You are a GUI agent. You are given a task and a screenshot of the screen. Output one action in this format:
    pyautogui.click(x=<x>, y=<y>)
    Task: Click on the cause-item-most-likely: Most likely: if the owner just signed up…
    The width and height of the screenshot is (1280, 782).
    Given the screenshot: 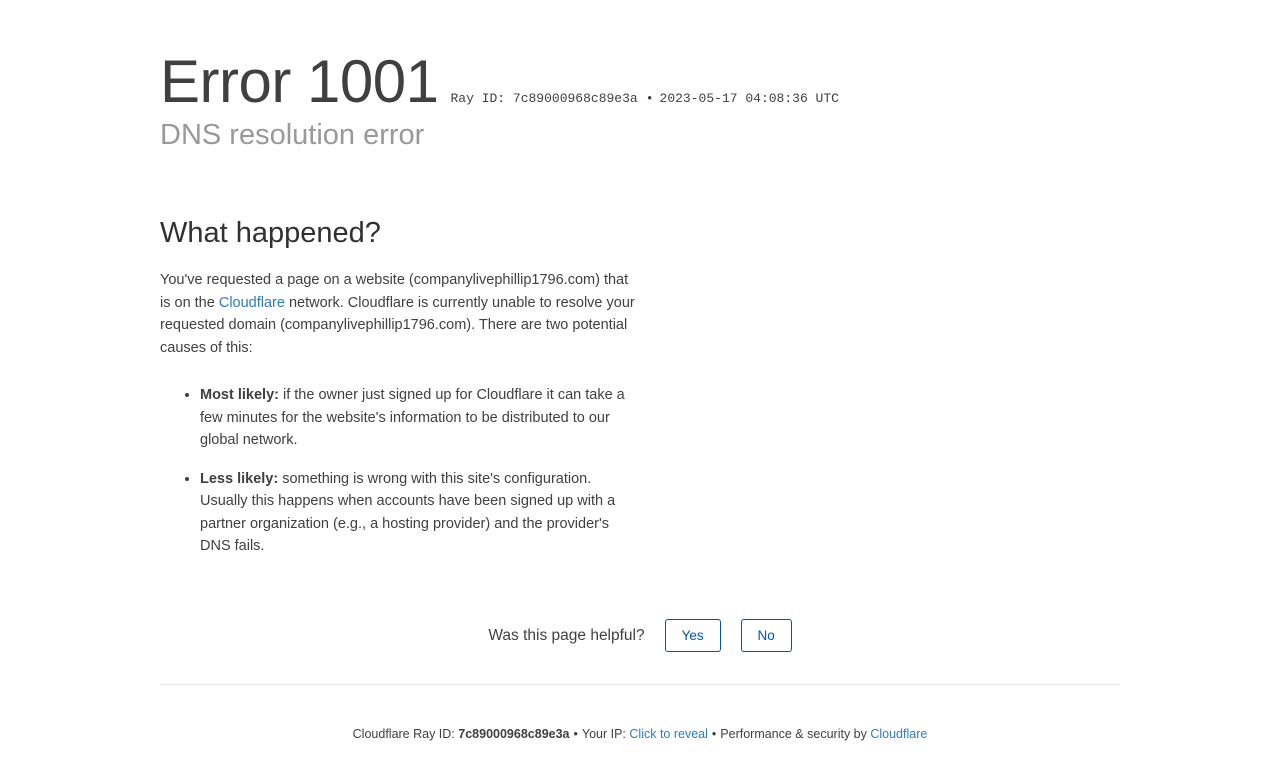 What is the action you would take?
    pyautogui.click(x=420, y=418)
    